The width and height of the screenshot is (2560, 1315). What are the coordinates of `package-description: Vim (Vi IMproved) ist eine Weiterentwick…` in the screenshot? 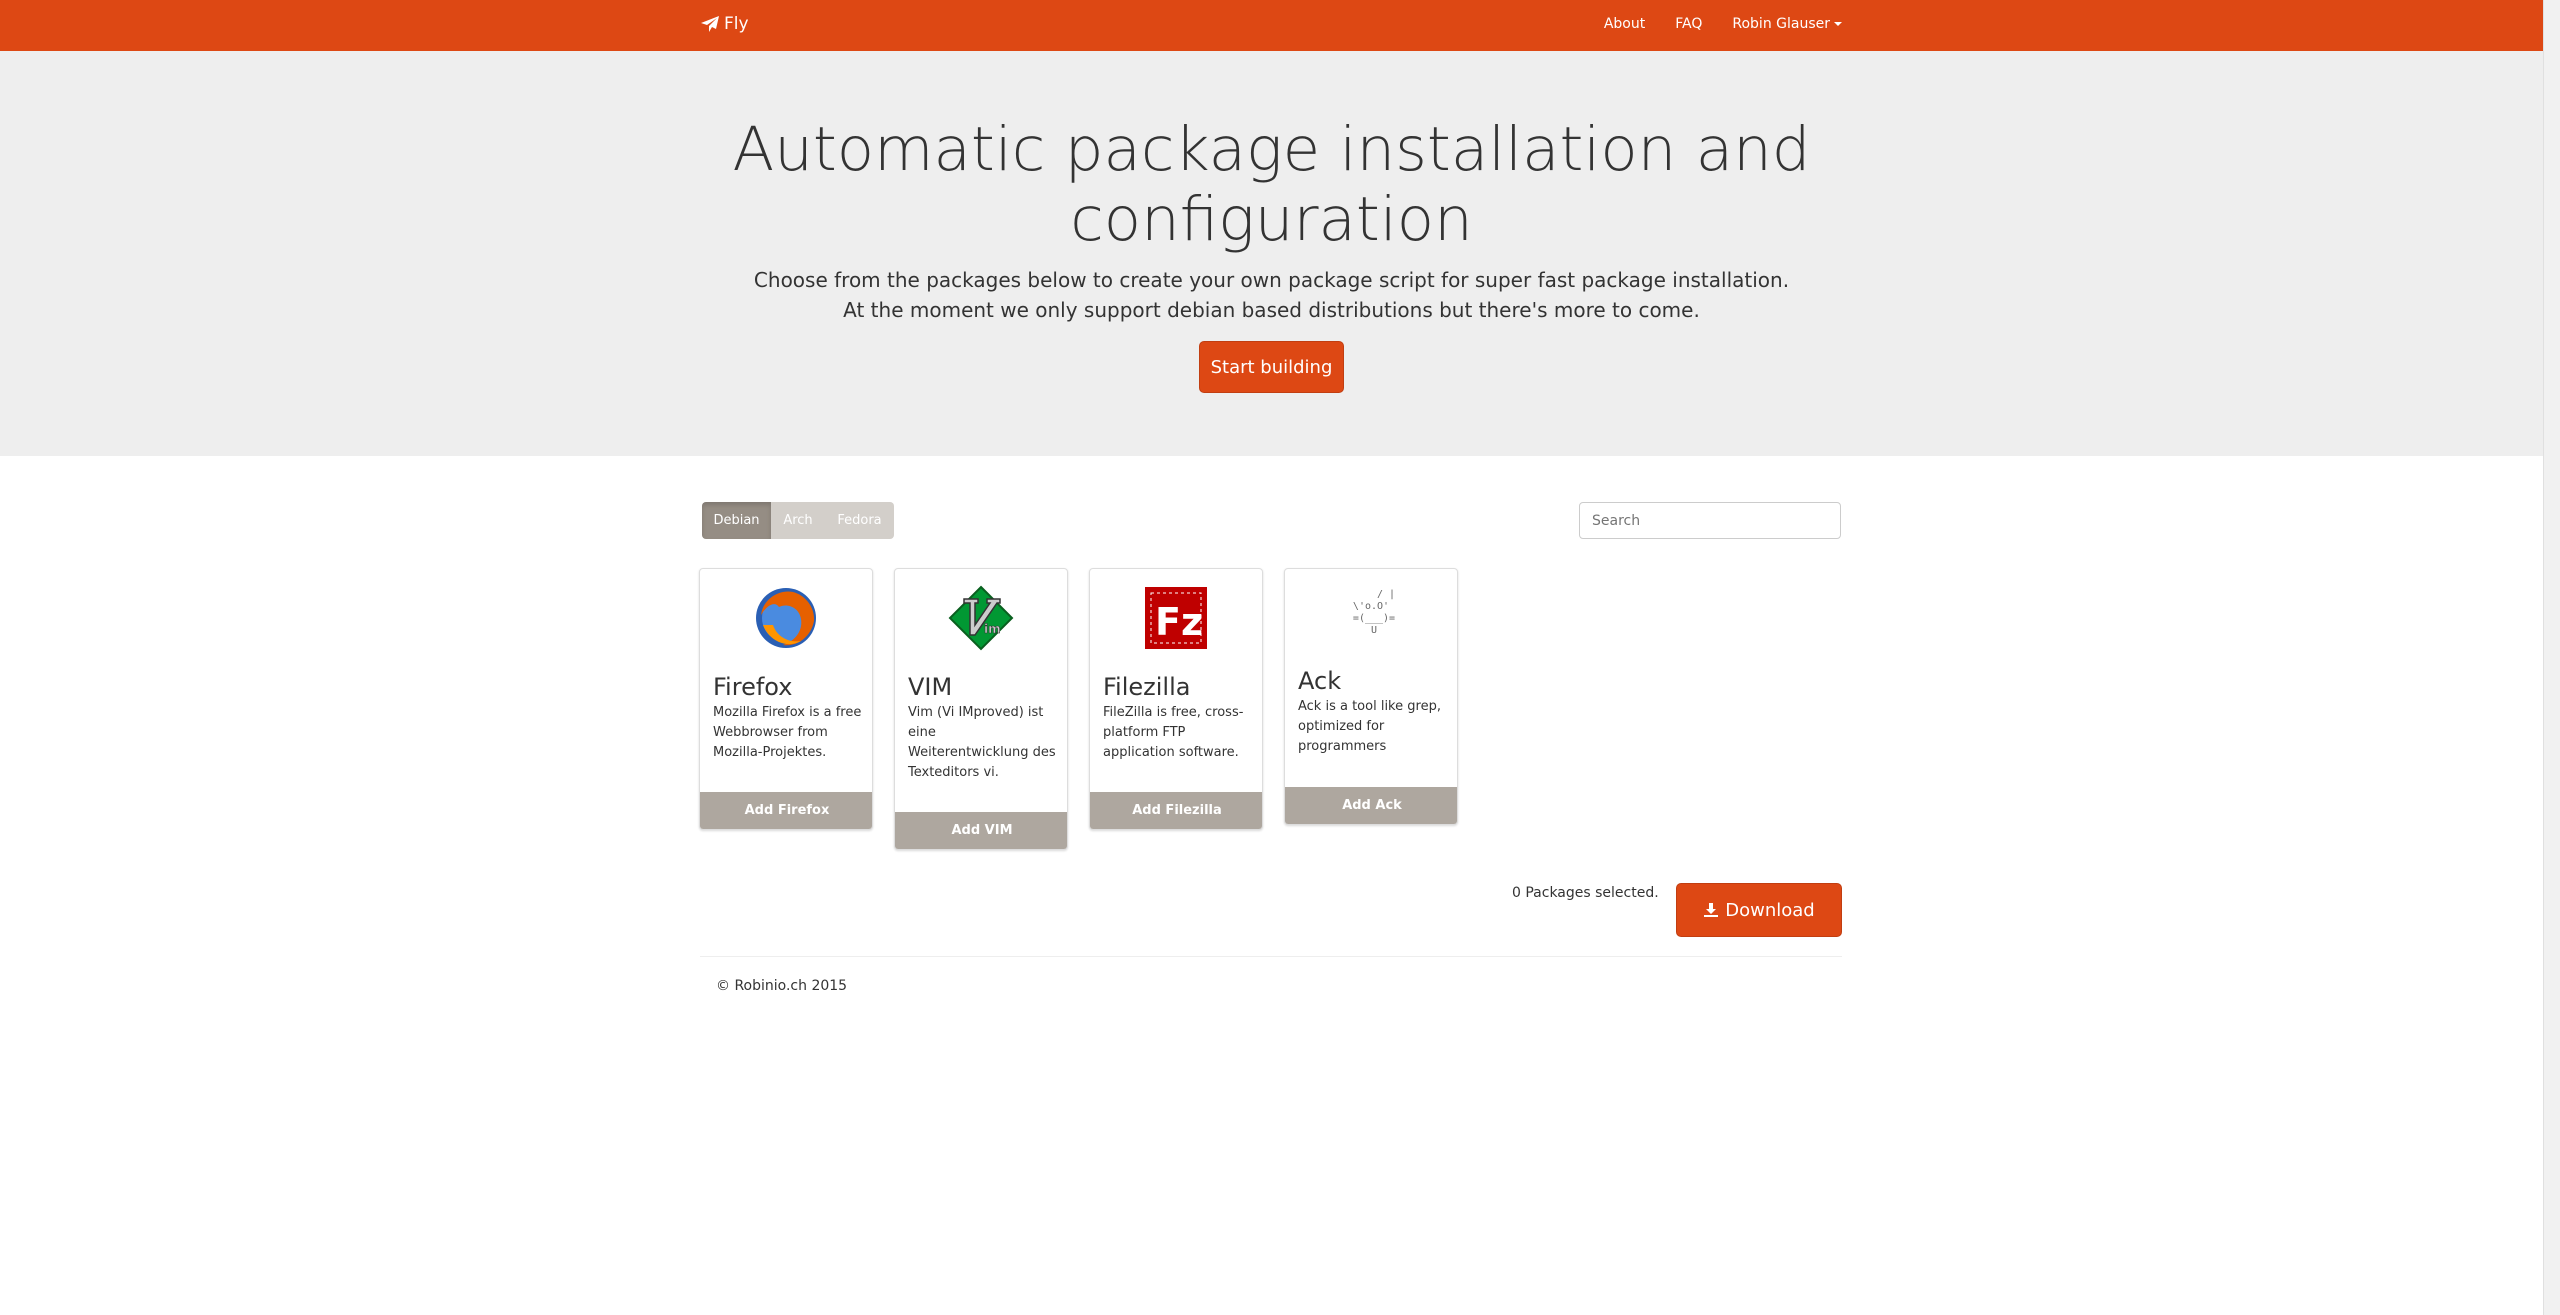 It's located at (982, 742).